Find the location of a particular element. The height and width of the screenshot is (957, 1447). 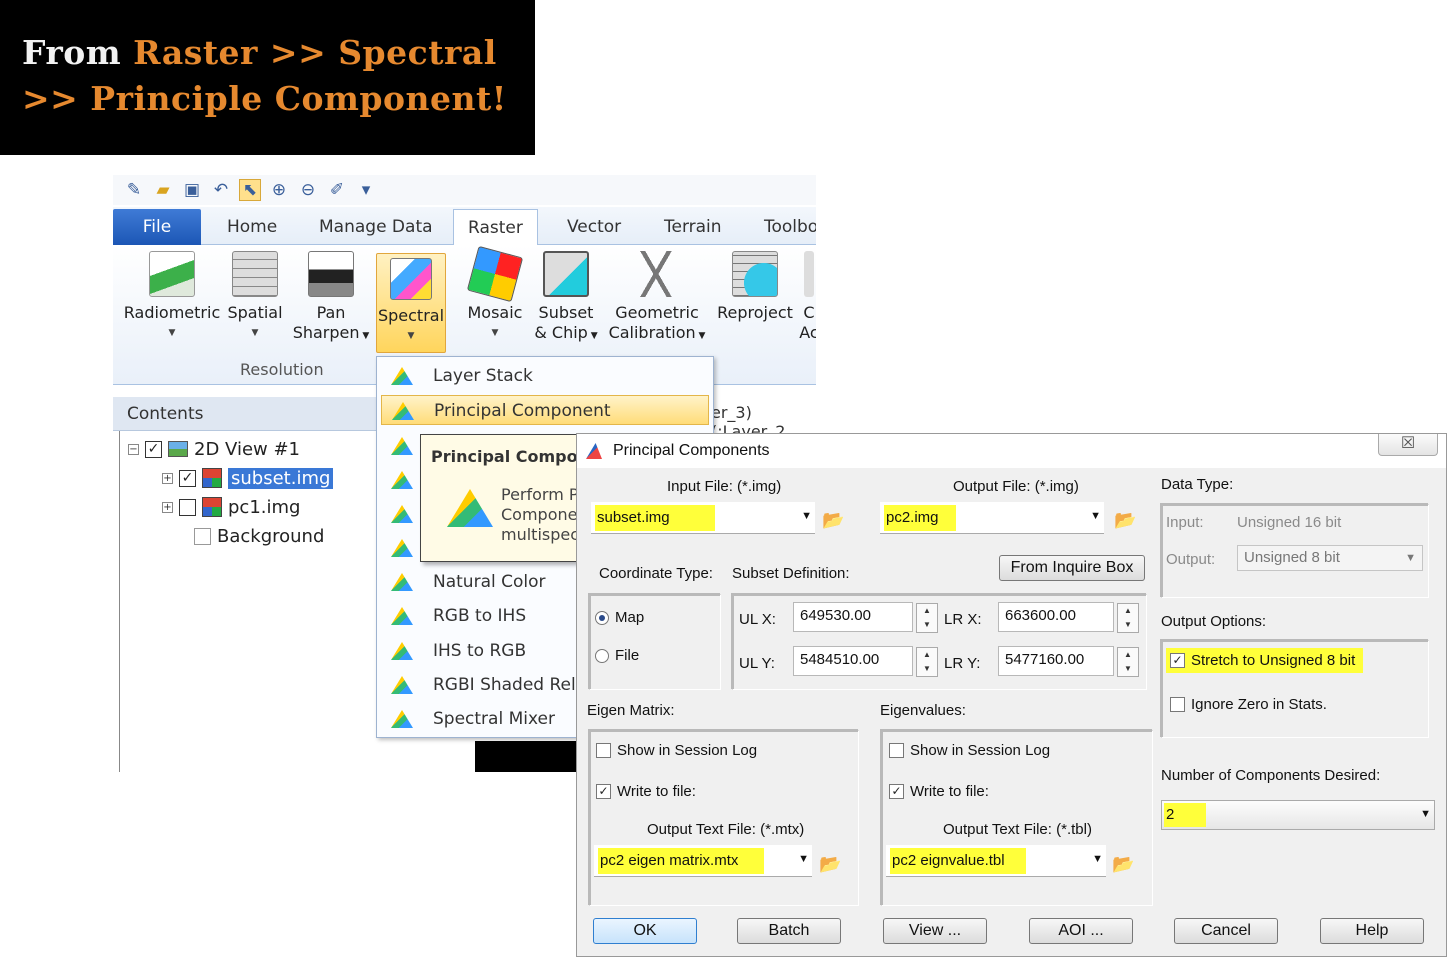

tab-home: Home is located at coordinates (252, 227).